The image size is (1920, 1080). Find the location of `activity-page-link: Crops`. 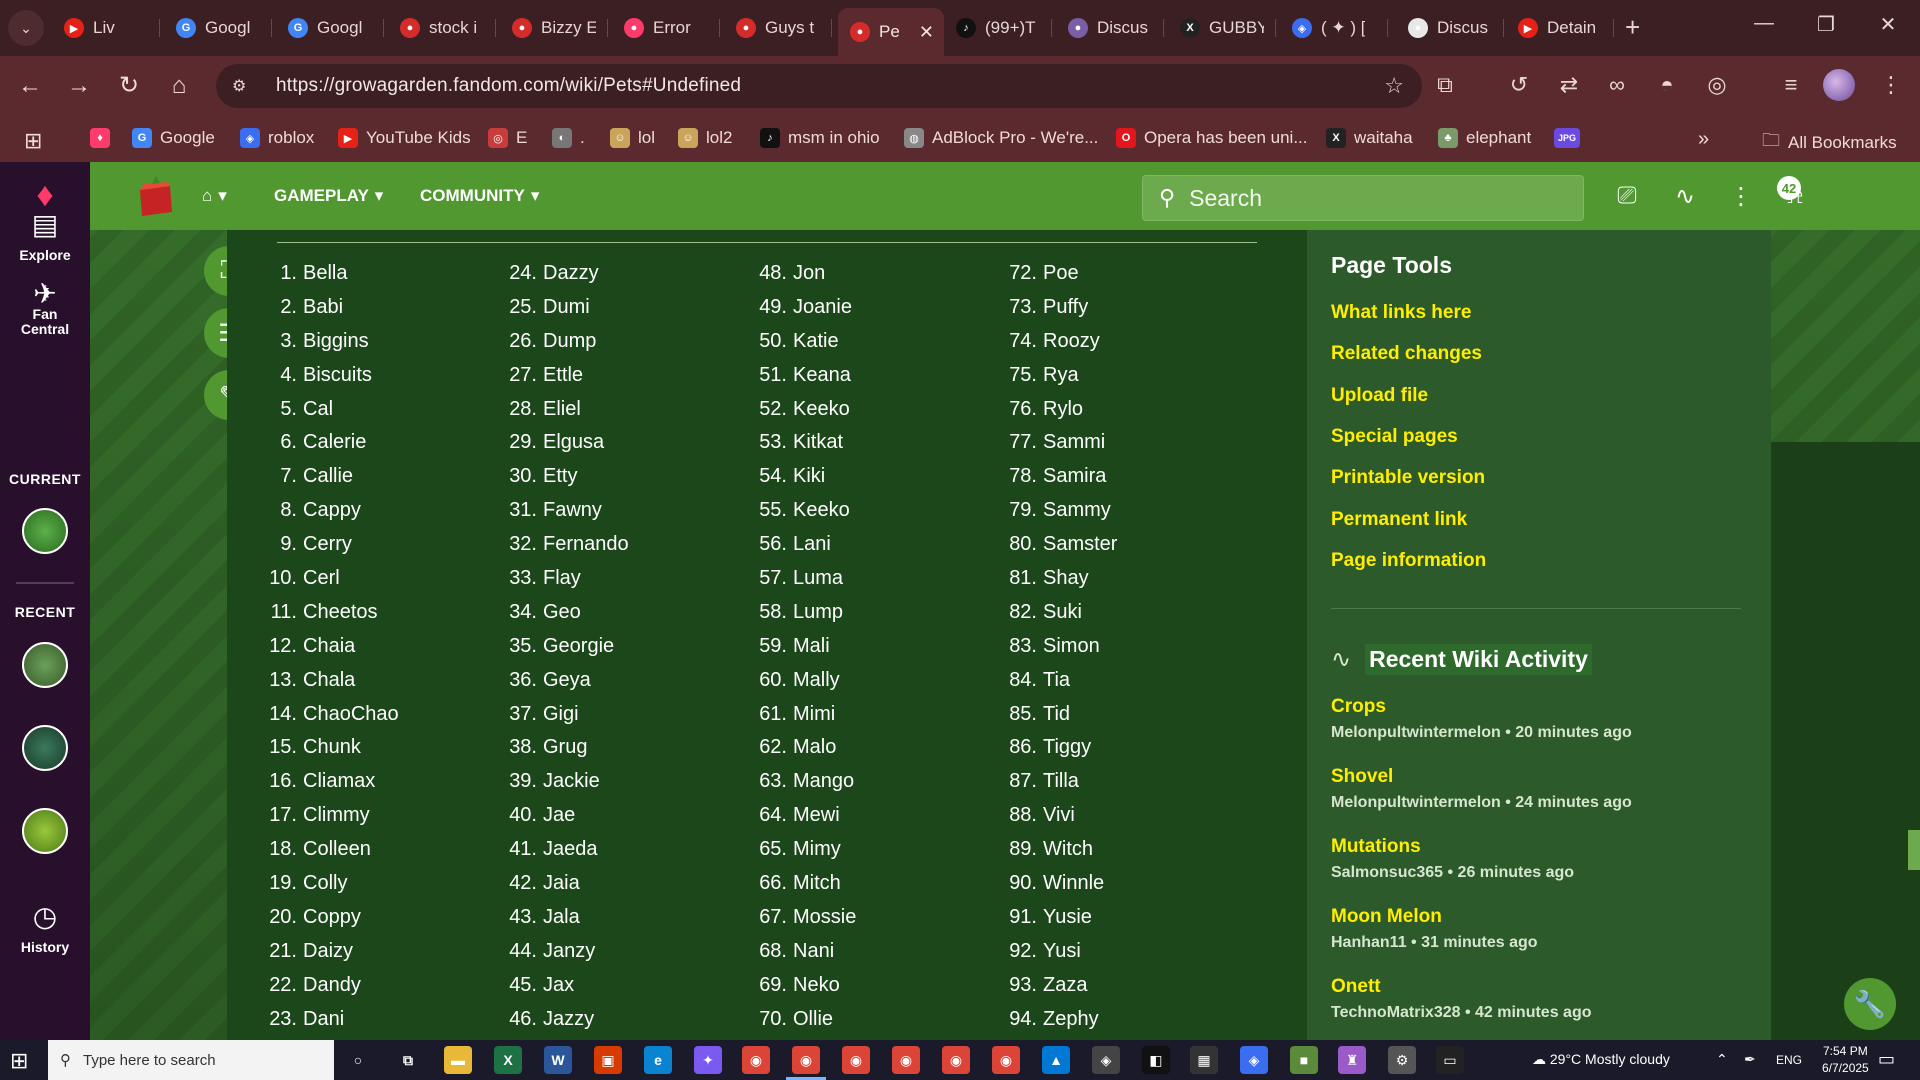

activity-page-link: Crops is located at coordinates (1358, 707).